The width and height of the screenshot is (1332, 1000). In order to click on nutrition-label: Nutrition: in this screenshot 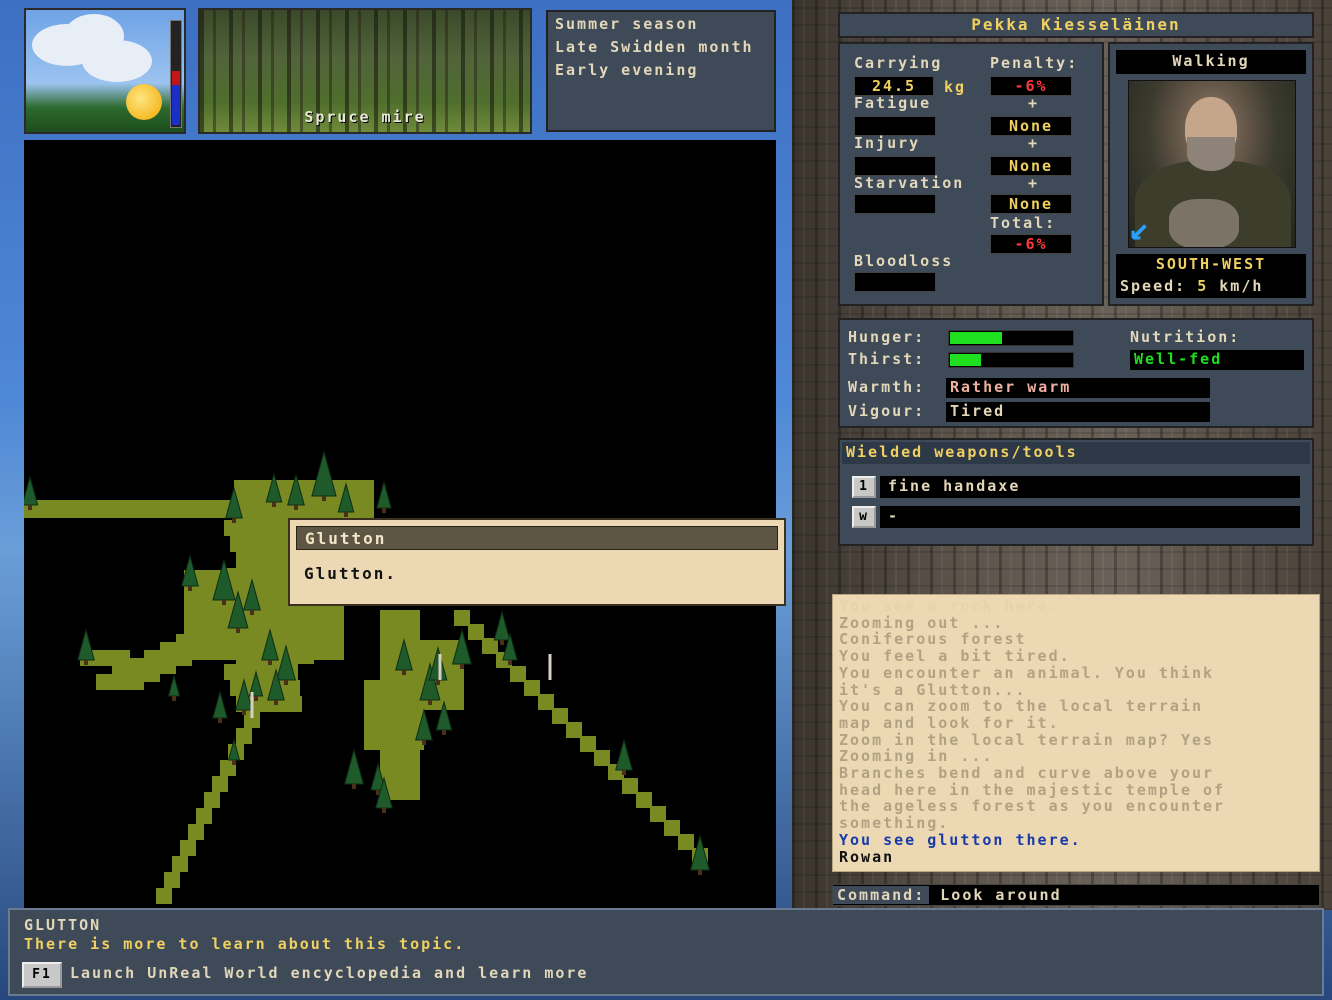, I will do `click(1185, 337)`.